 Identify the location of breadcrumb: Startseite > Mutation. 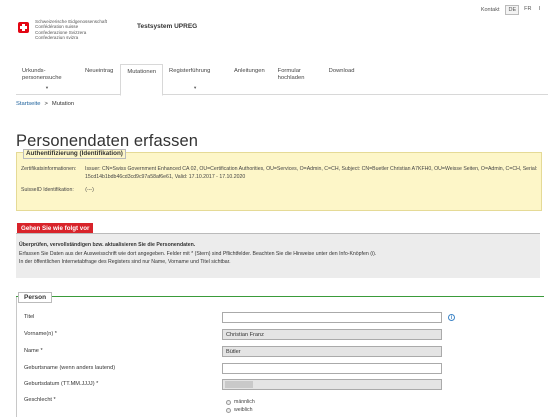
(45, 104).